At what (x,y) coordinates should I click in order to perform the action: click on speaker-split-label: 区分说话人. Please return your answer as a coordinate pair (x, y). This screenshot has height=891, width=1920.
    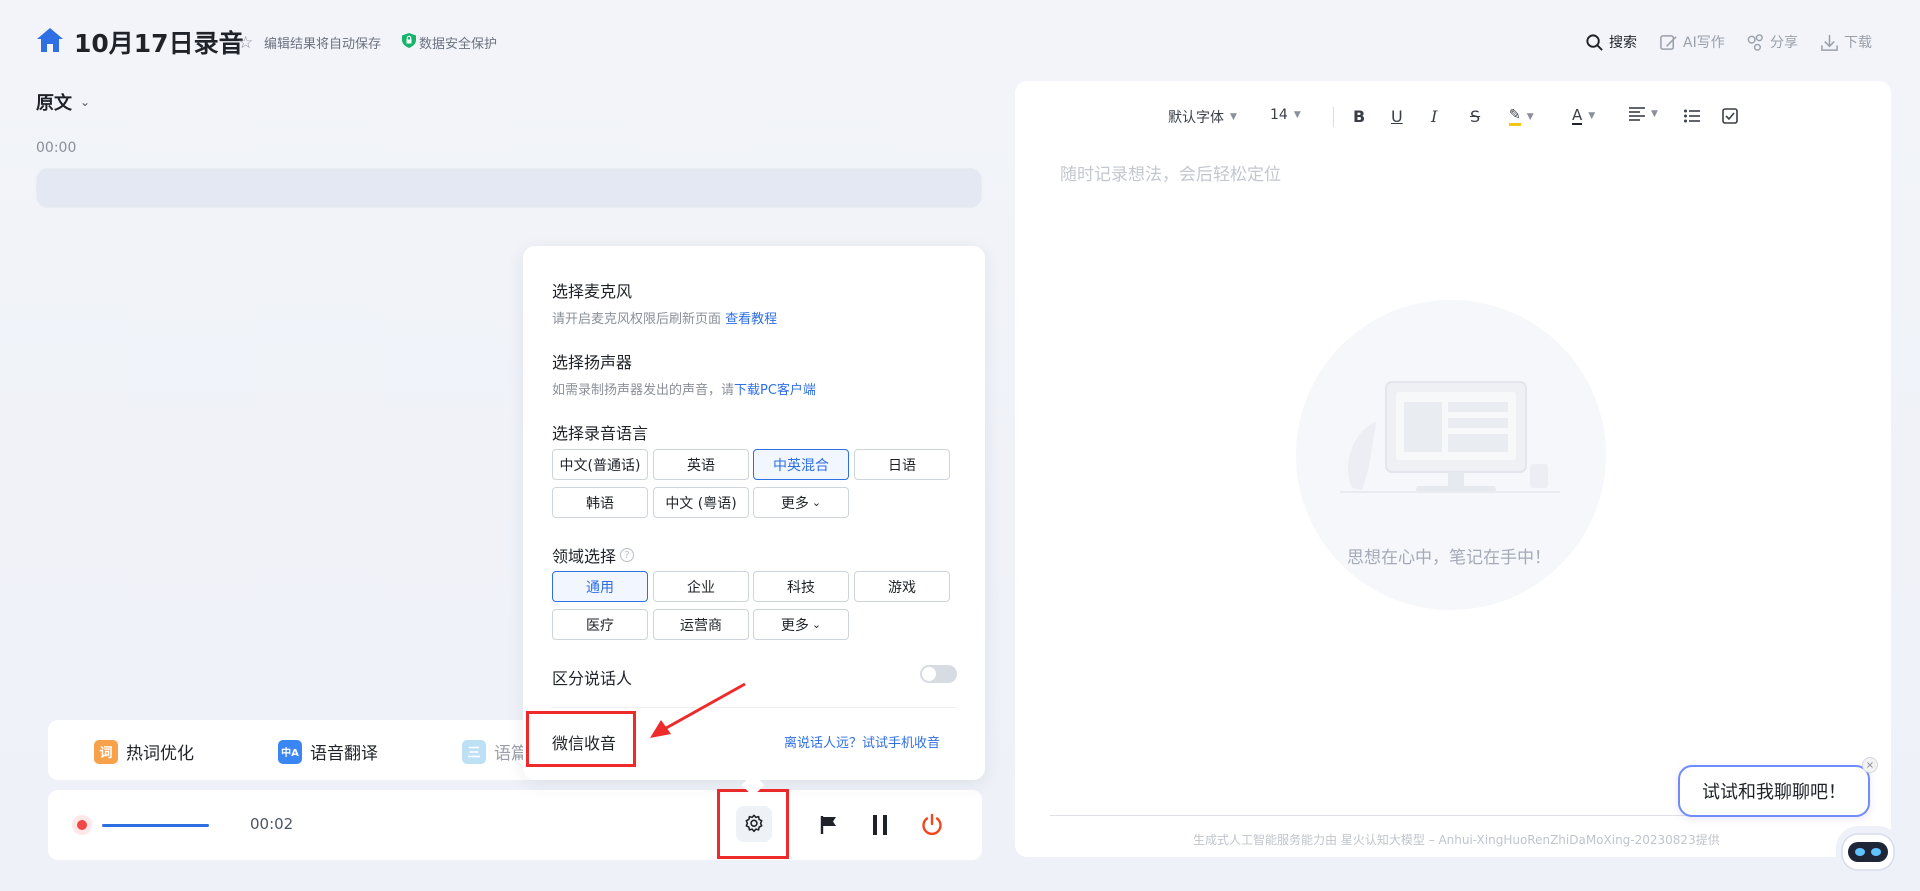
    Looking at the image, I should click on (592, 678).